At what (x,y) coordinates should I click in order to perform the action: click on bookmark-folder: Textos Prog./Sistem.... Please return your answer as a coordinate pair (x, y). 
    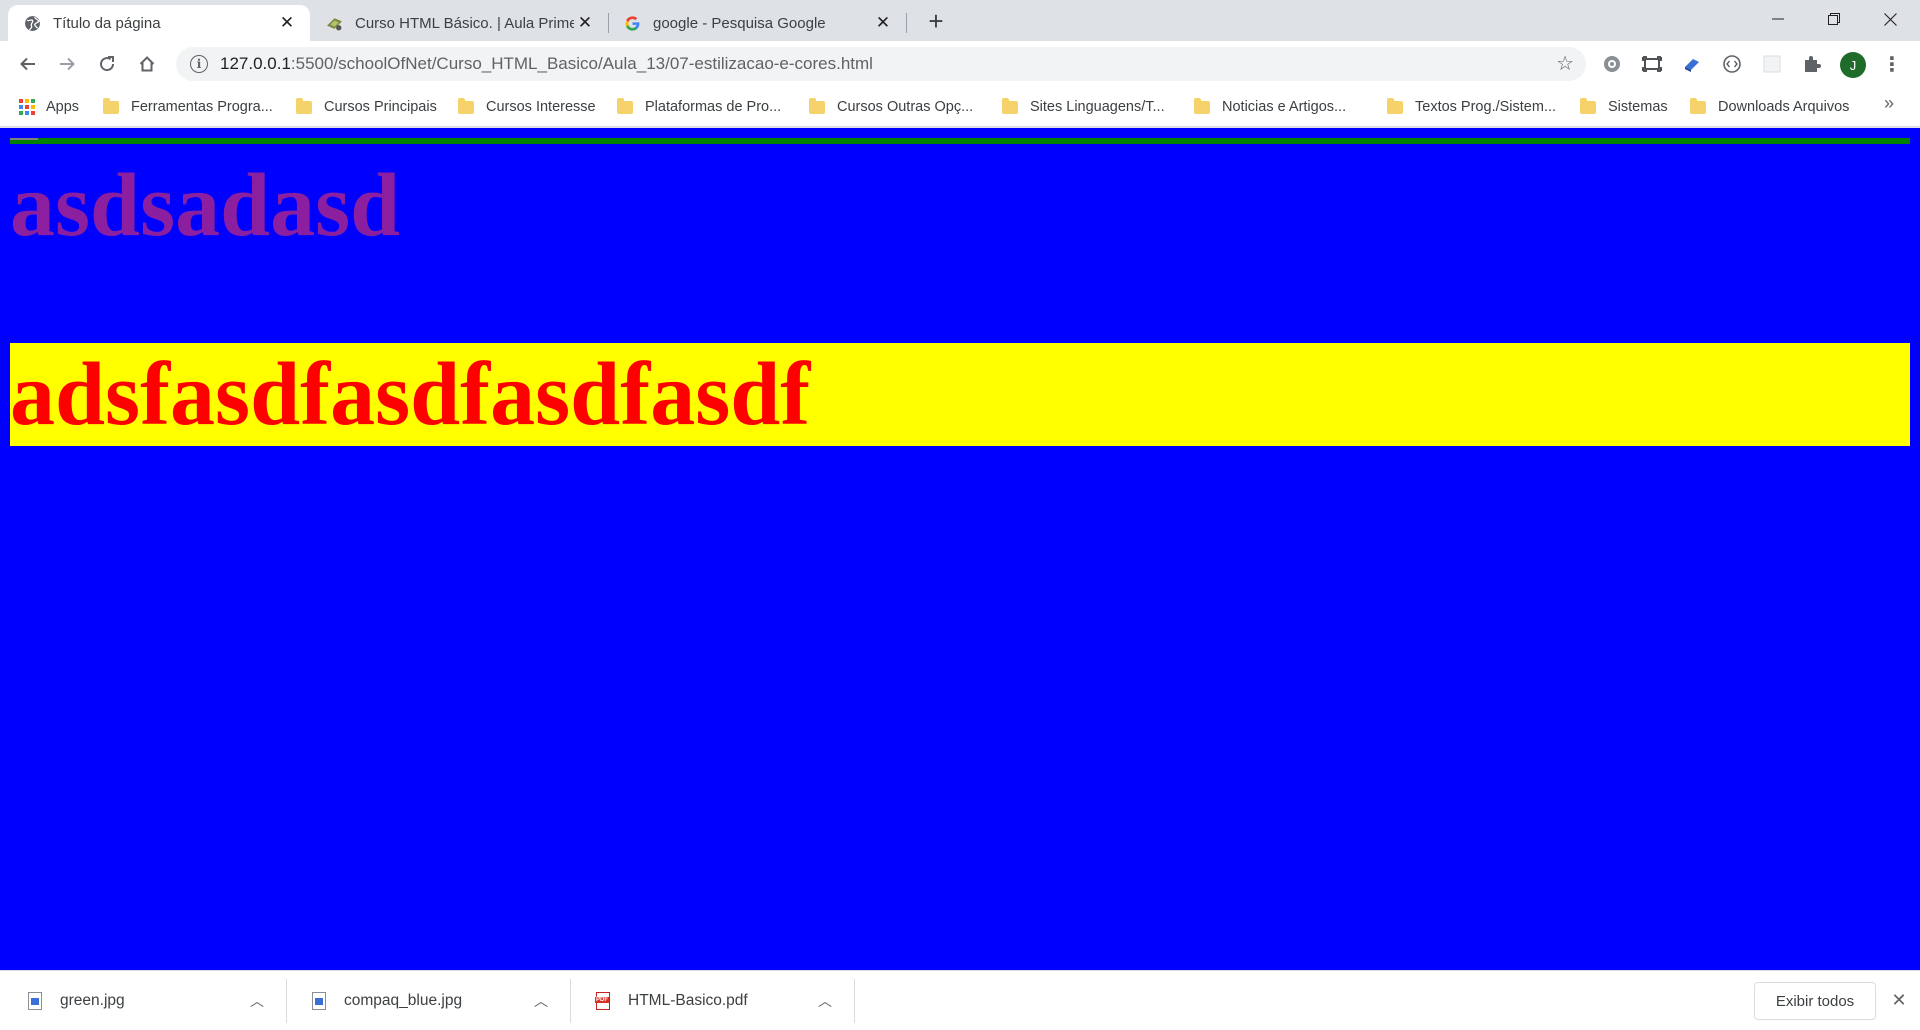
    Looking at the image, I should click on (1471, 107).